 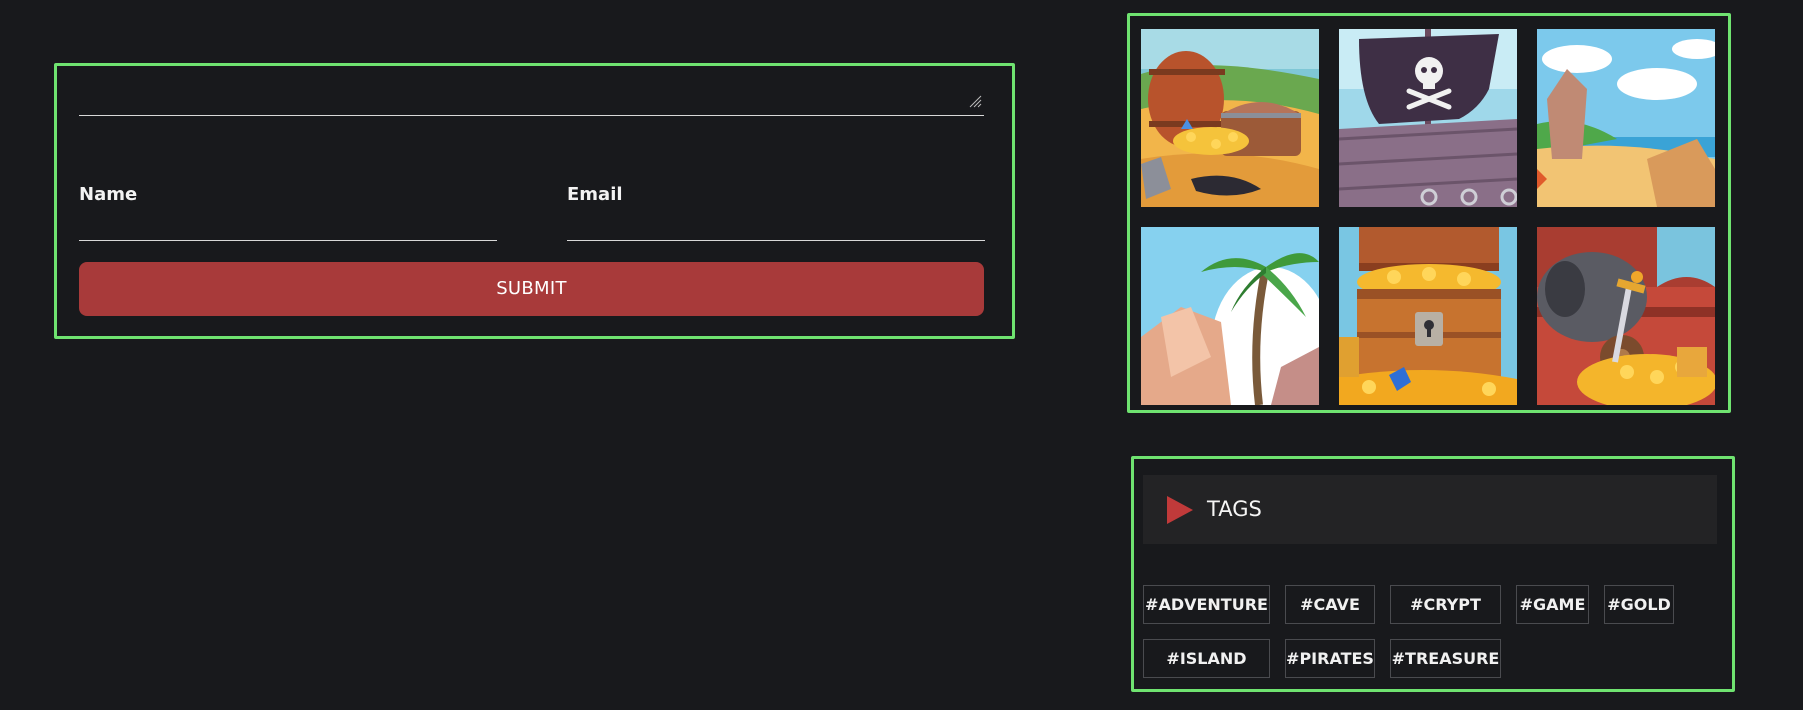 What do you see at coordinates (531, 289) in the screenshot?
I see `submit-button: SUBMIT` at bounding box center [531, 289].